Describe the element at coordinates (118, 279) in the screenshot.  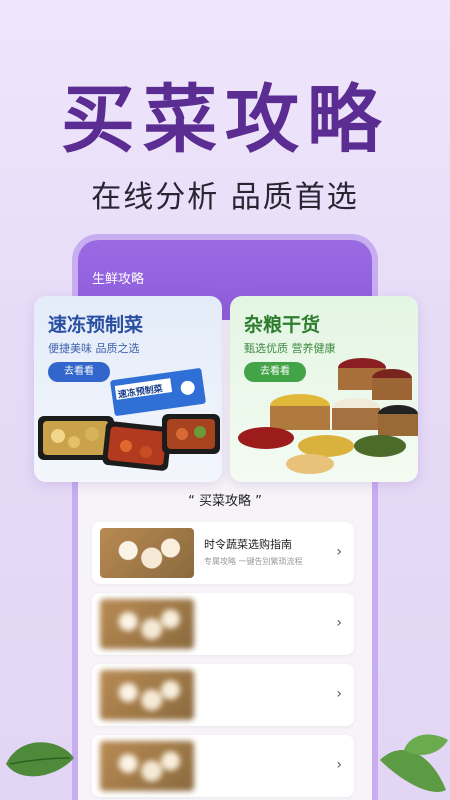
I see `app-header-title: 生鲜攻略` at that location.